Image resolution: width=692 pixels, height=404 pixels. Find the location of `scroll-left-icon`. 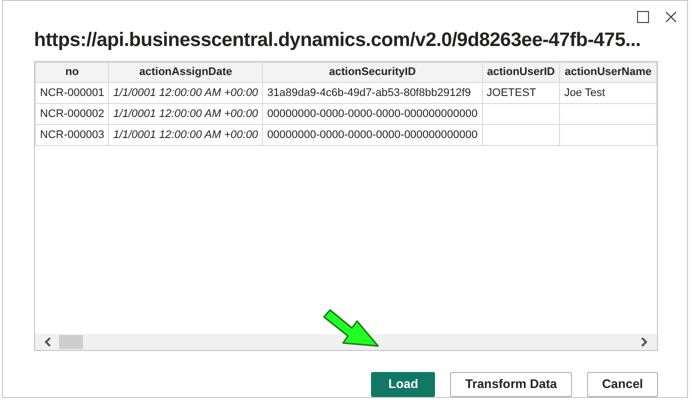

scroll-left-icon is located at coordinates (48, 342).